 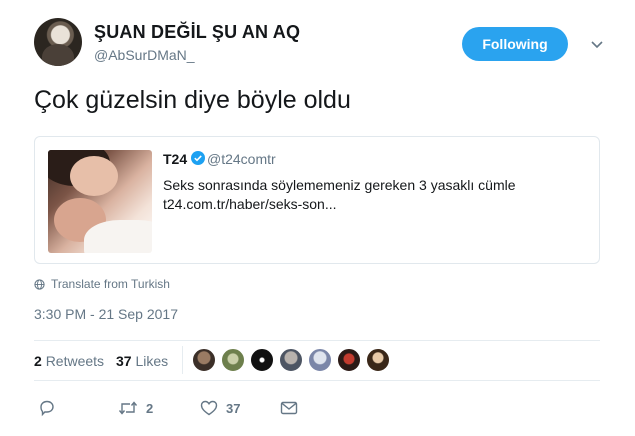 What do you see at coordinates (182, 360) in the screenshot?
I see `stats-separator` at bounding box center [182, 360].